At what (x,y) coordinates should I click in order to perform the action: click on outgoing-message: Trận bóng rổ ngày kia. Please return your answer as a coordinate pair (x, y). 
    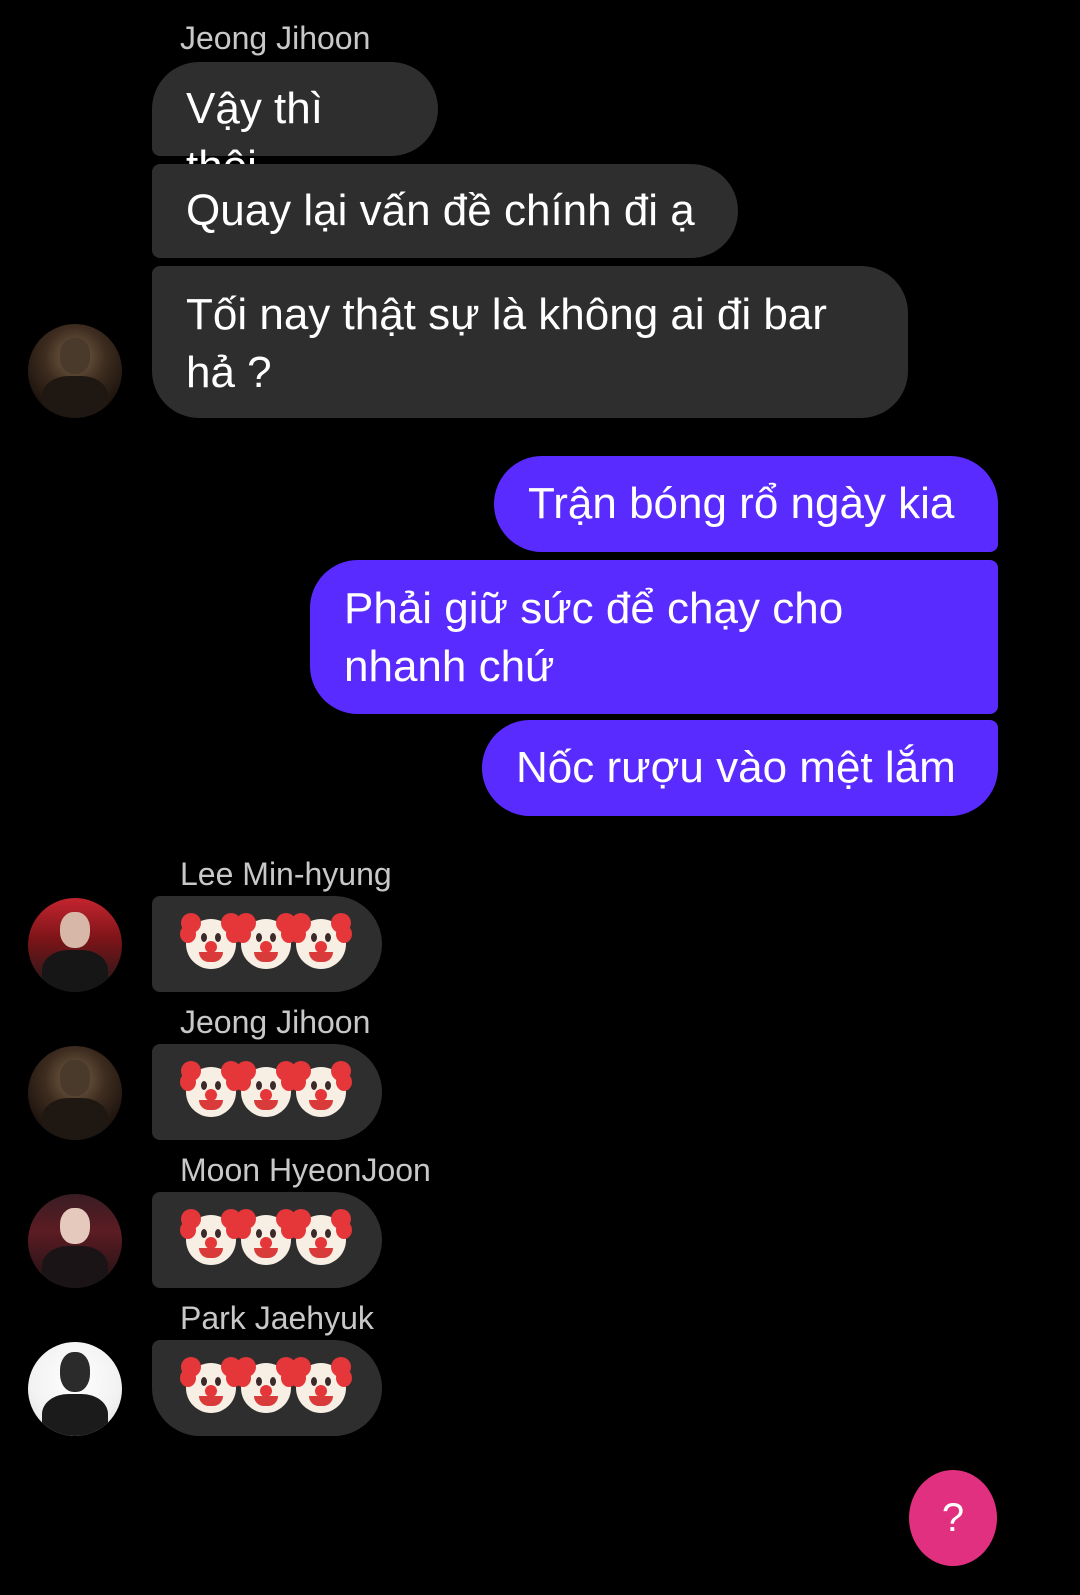
    Looking at the image, I should click on (746, 504).